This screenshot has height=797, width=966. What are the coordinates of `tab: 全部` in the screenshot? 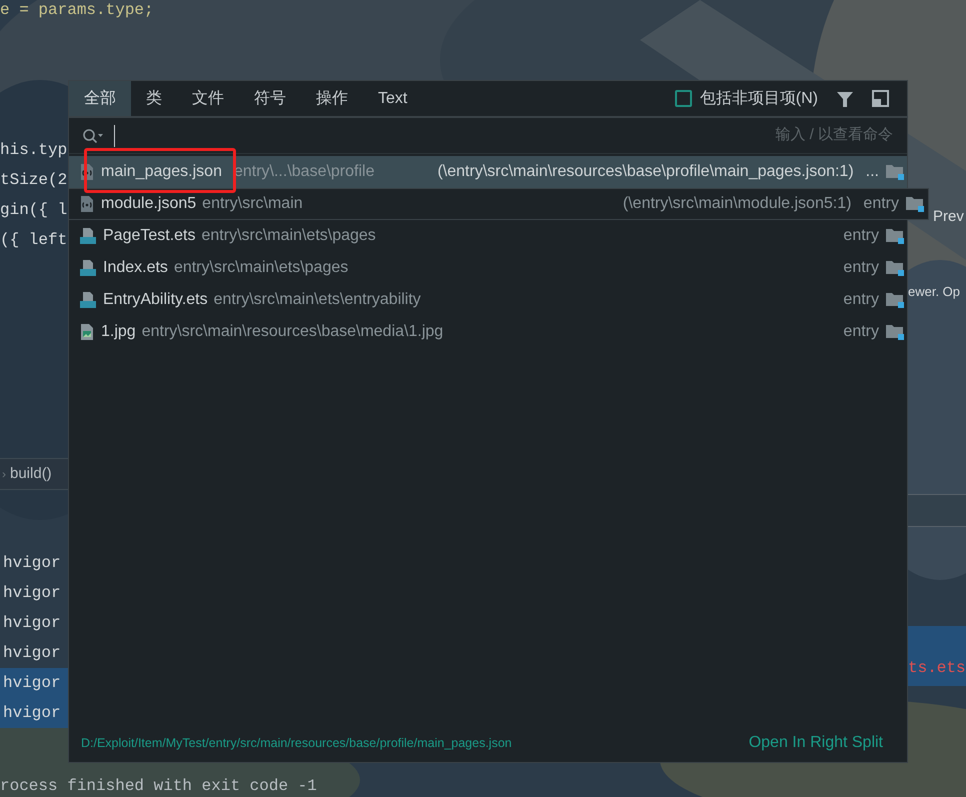 It's located at (100, 98).